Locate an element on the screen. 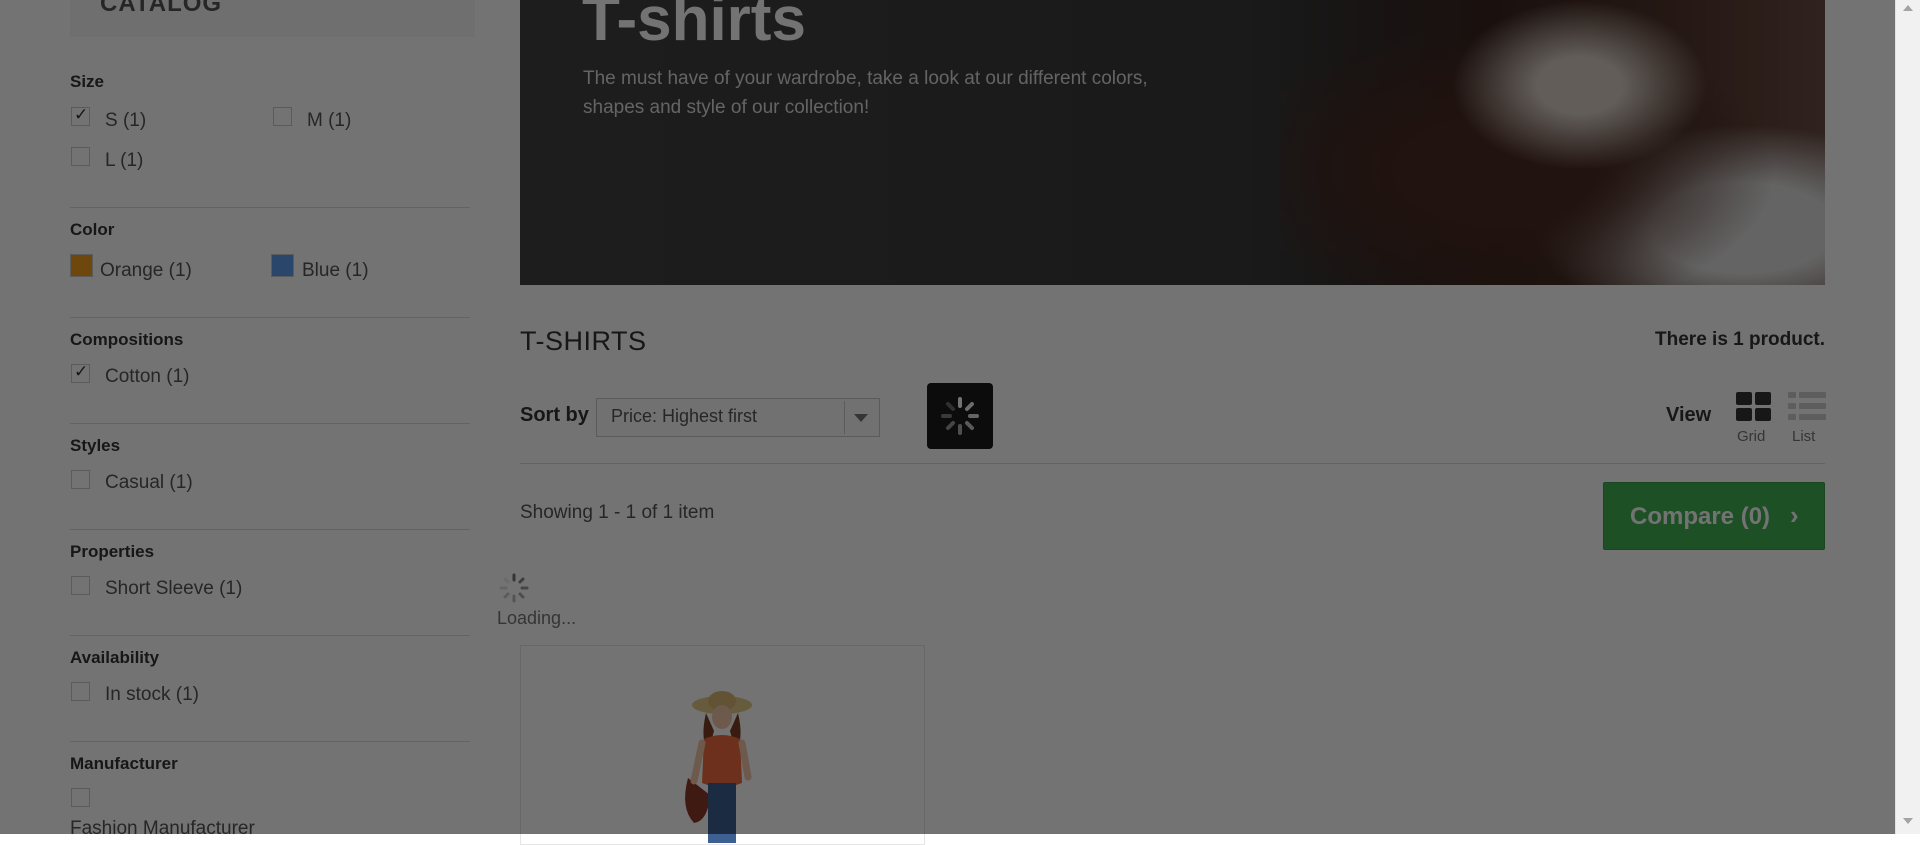 The width and height of the screenshot is (1920, 845). toolbar-divider is located at coordinates (1172, 463).